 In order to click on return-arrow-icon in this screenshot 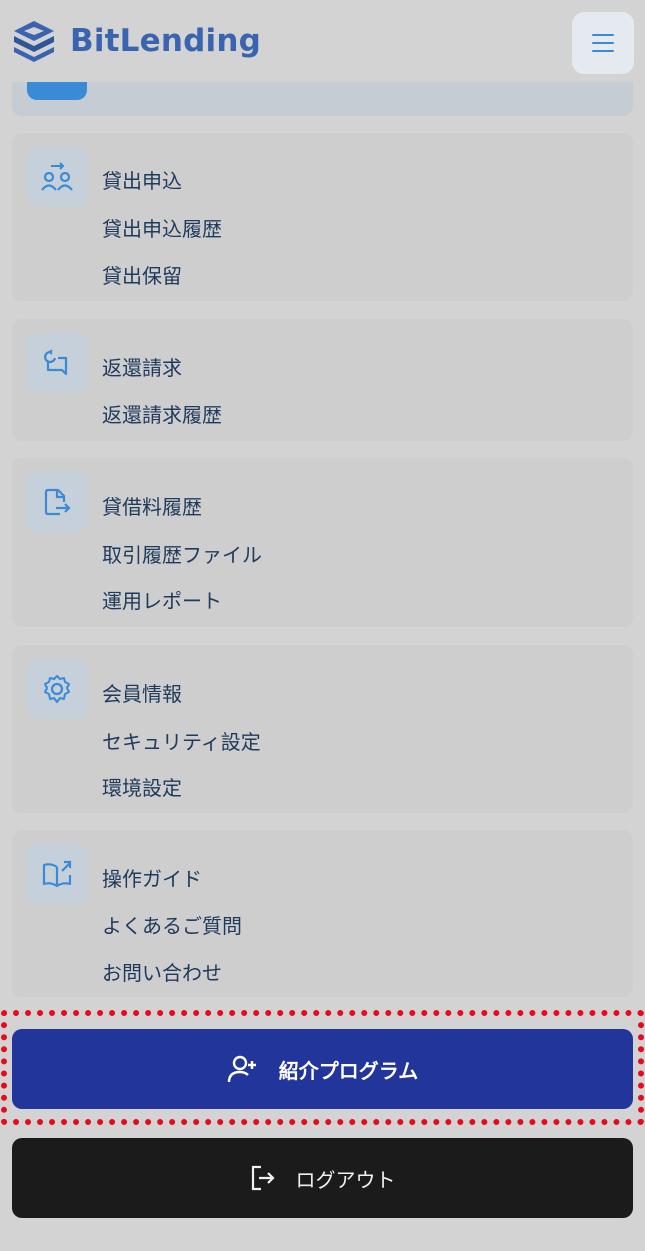, I will do `click(56, 362)`.